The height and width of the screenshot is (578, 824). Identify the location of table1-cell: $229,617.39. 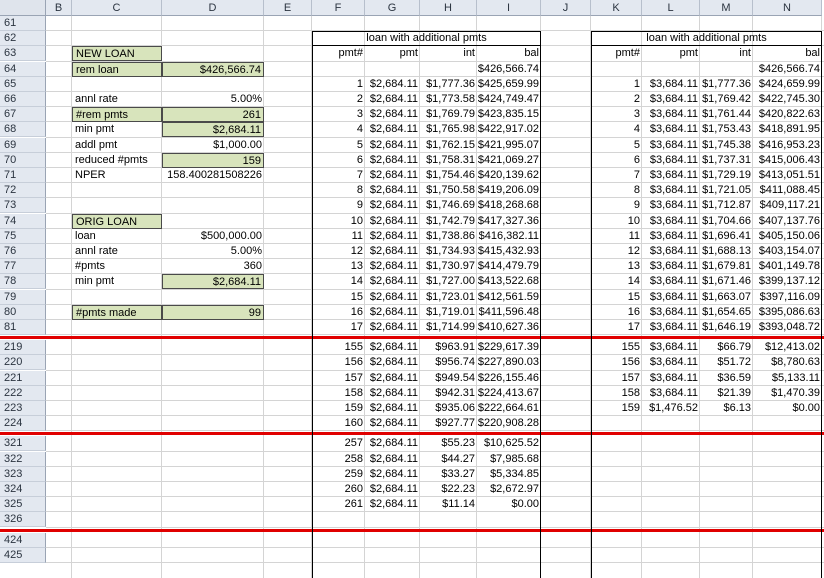
(509, 347).